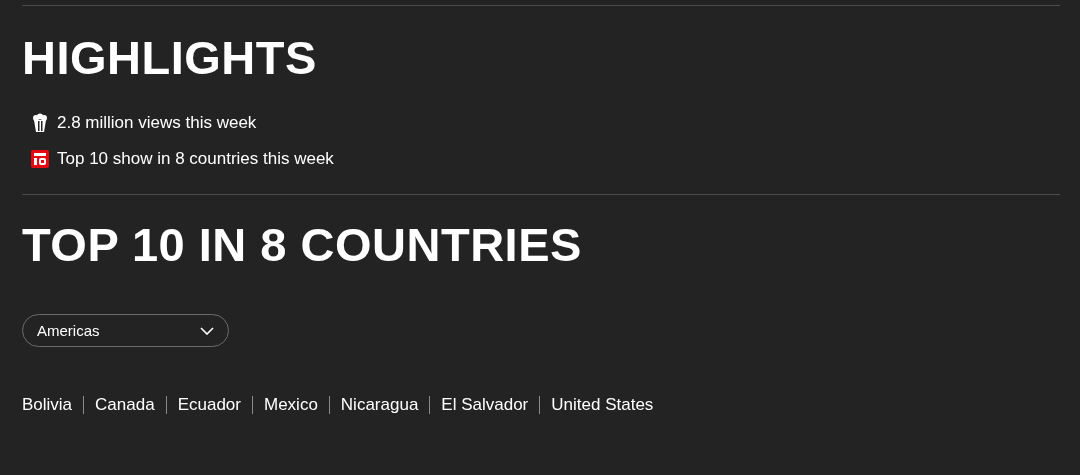 This screenshot has height=475, width=1080. What do you see at coordinates (485, 405) in the screenshot?
I see `country-name: El Salvador` at bounding box center [485, 405].